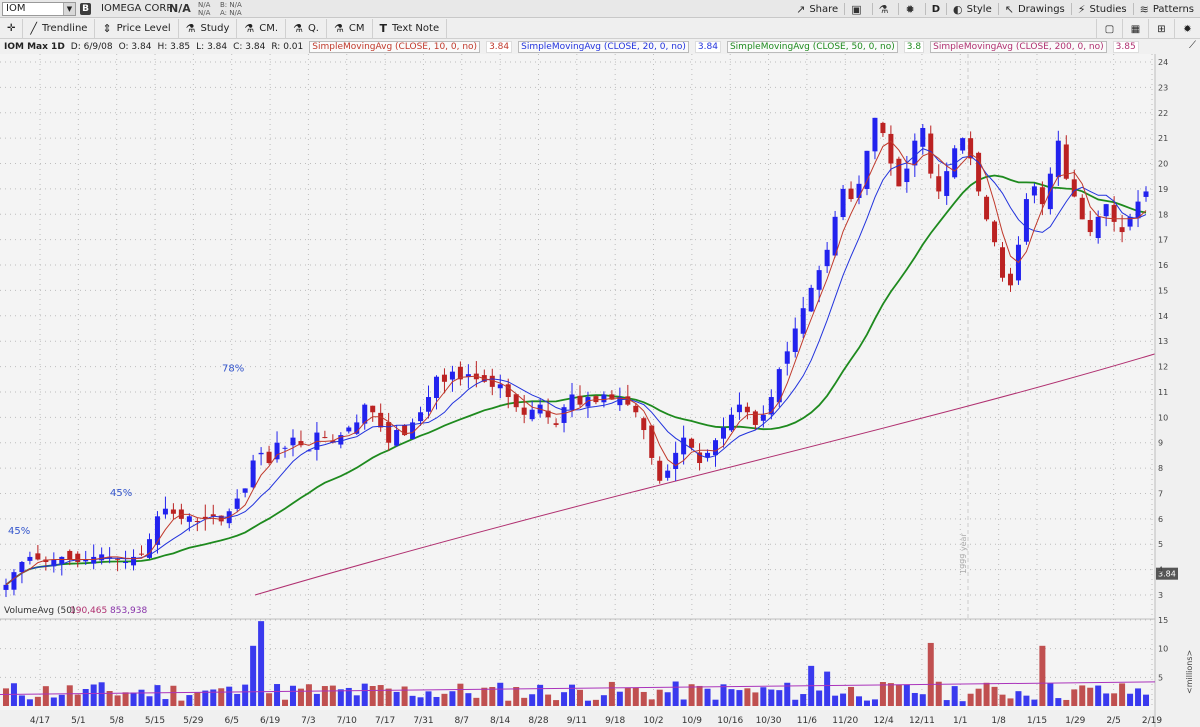  What do you see at coordinates (858, 9) in the screenshot?
I see `screenshot-button: ▣` at bounding box center [858, 9].